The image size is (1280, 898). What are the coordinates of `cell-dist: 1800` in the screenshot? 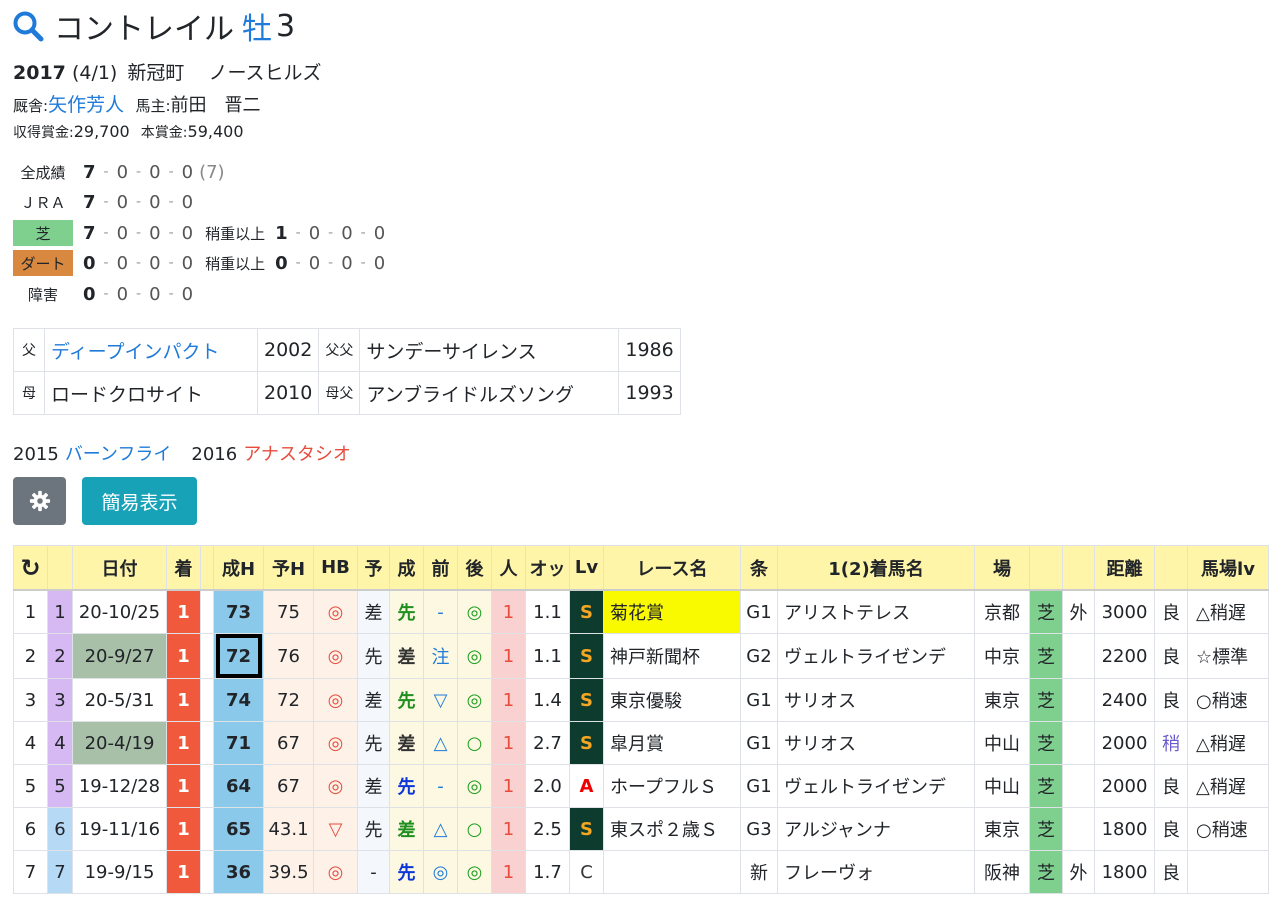 It's located at (1124, 872).